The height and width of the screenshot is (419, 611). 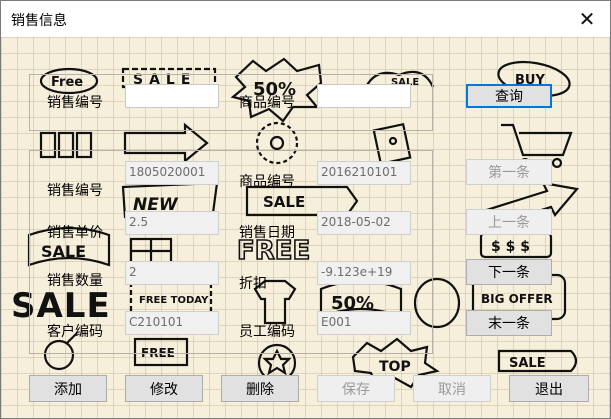 I want to click on search-sale-no-label: 销售编号, so click(x=75, y=103).